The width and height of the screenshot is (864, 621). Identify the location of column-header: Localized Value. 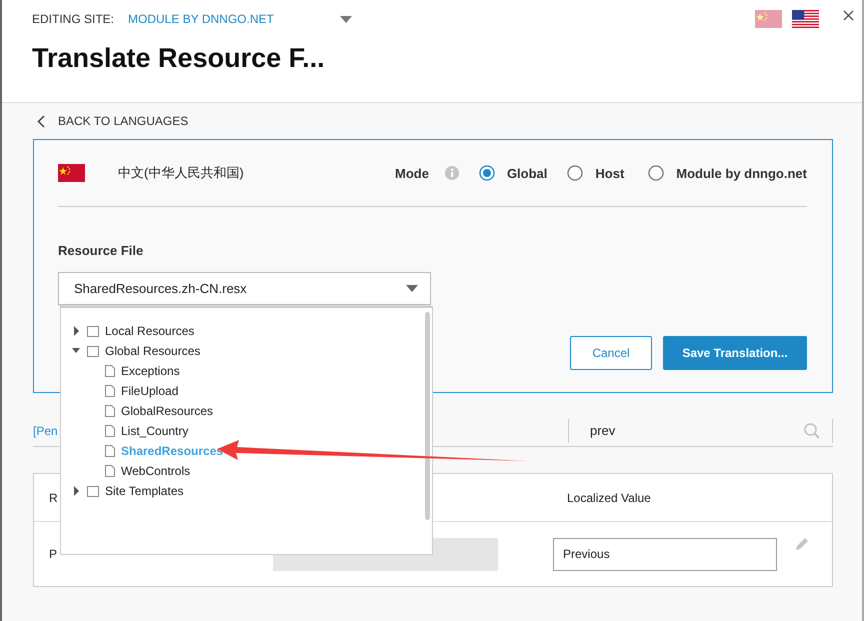
(609, 497).